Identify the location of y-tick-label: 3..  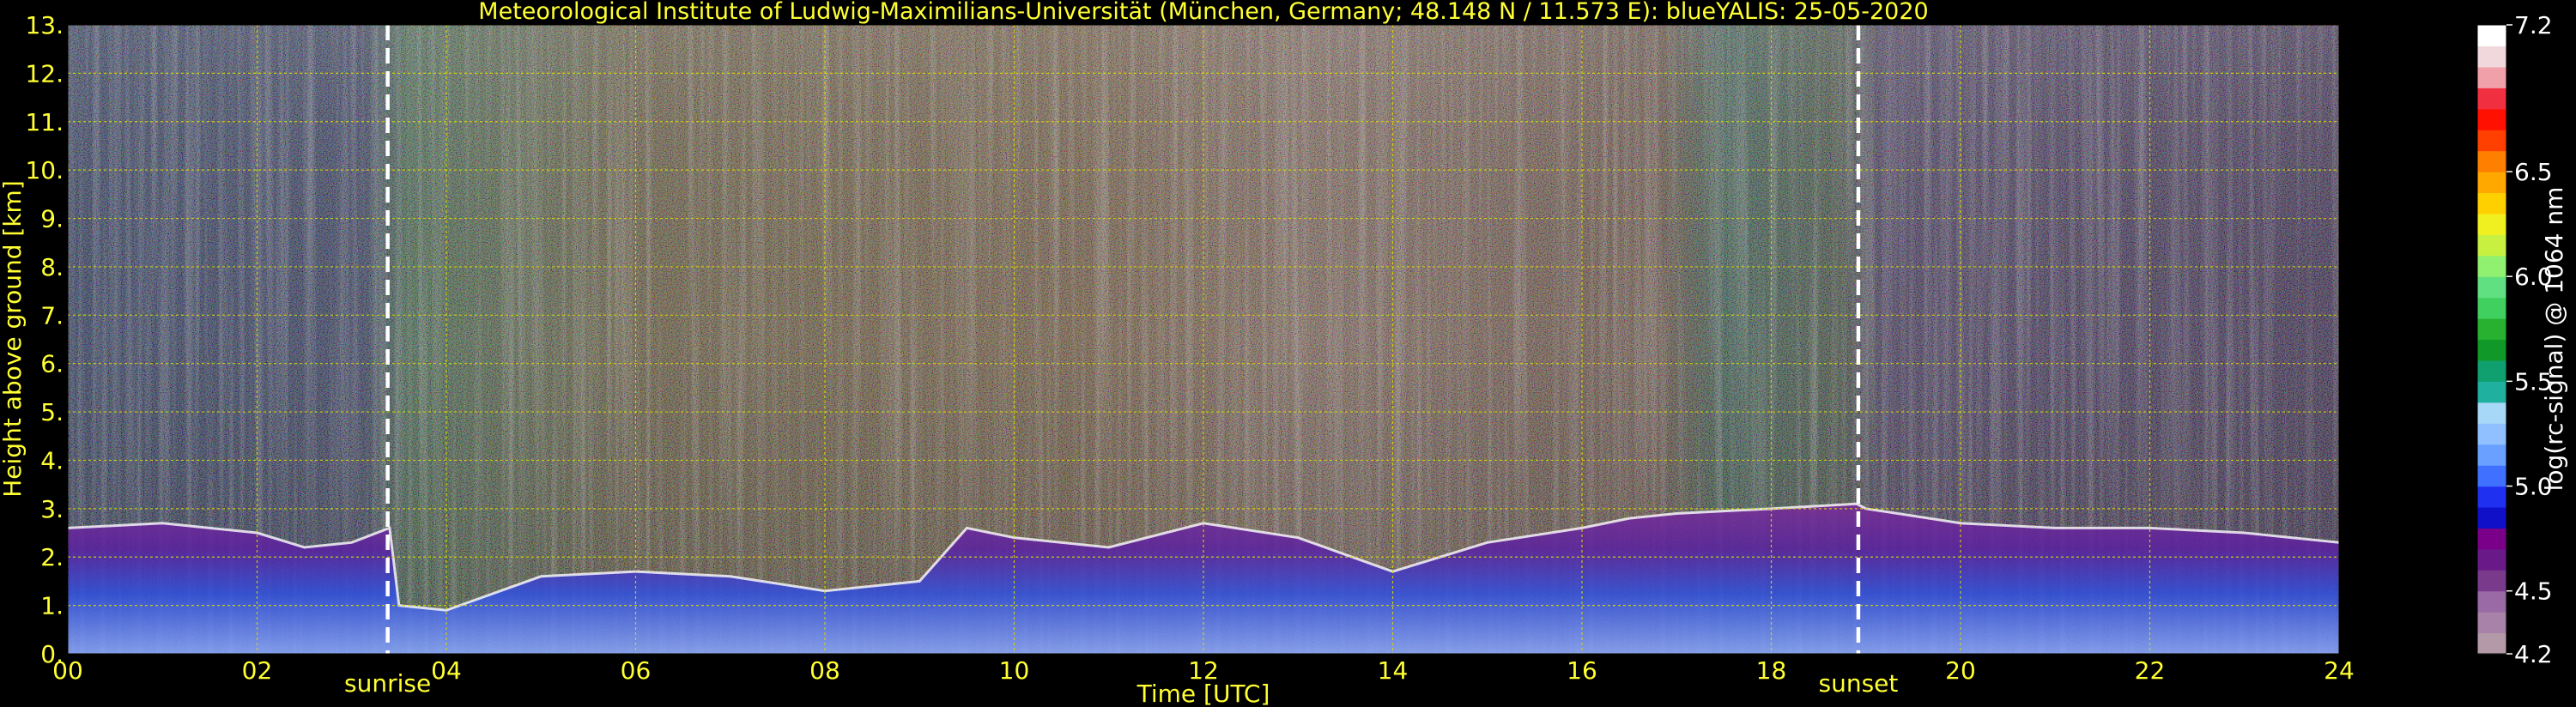
(52, 509).